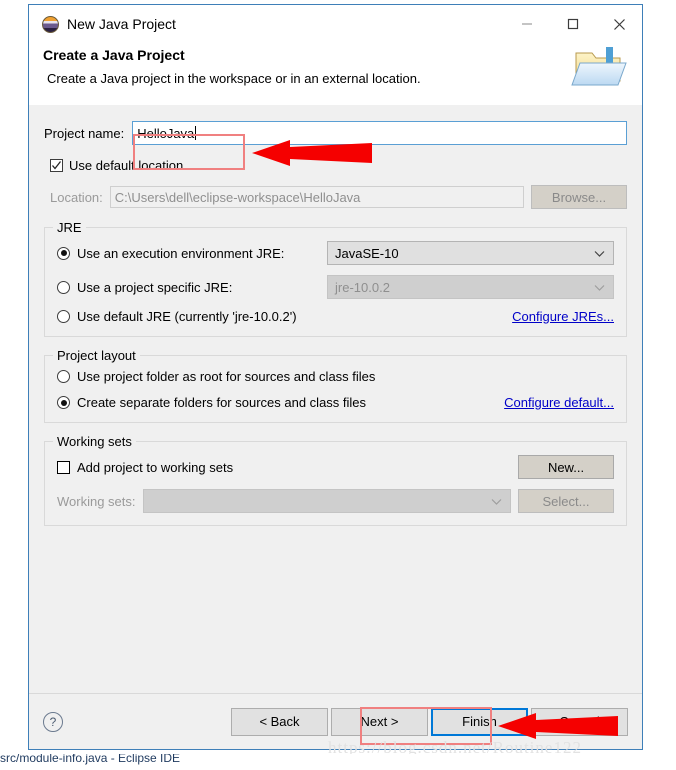 This screenshot has width=676, height=770. Describe the element at coordinates (470, 253) in the screenshot. I see `jre-execution-environment-combo: JavaSE-10` at that location.